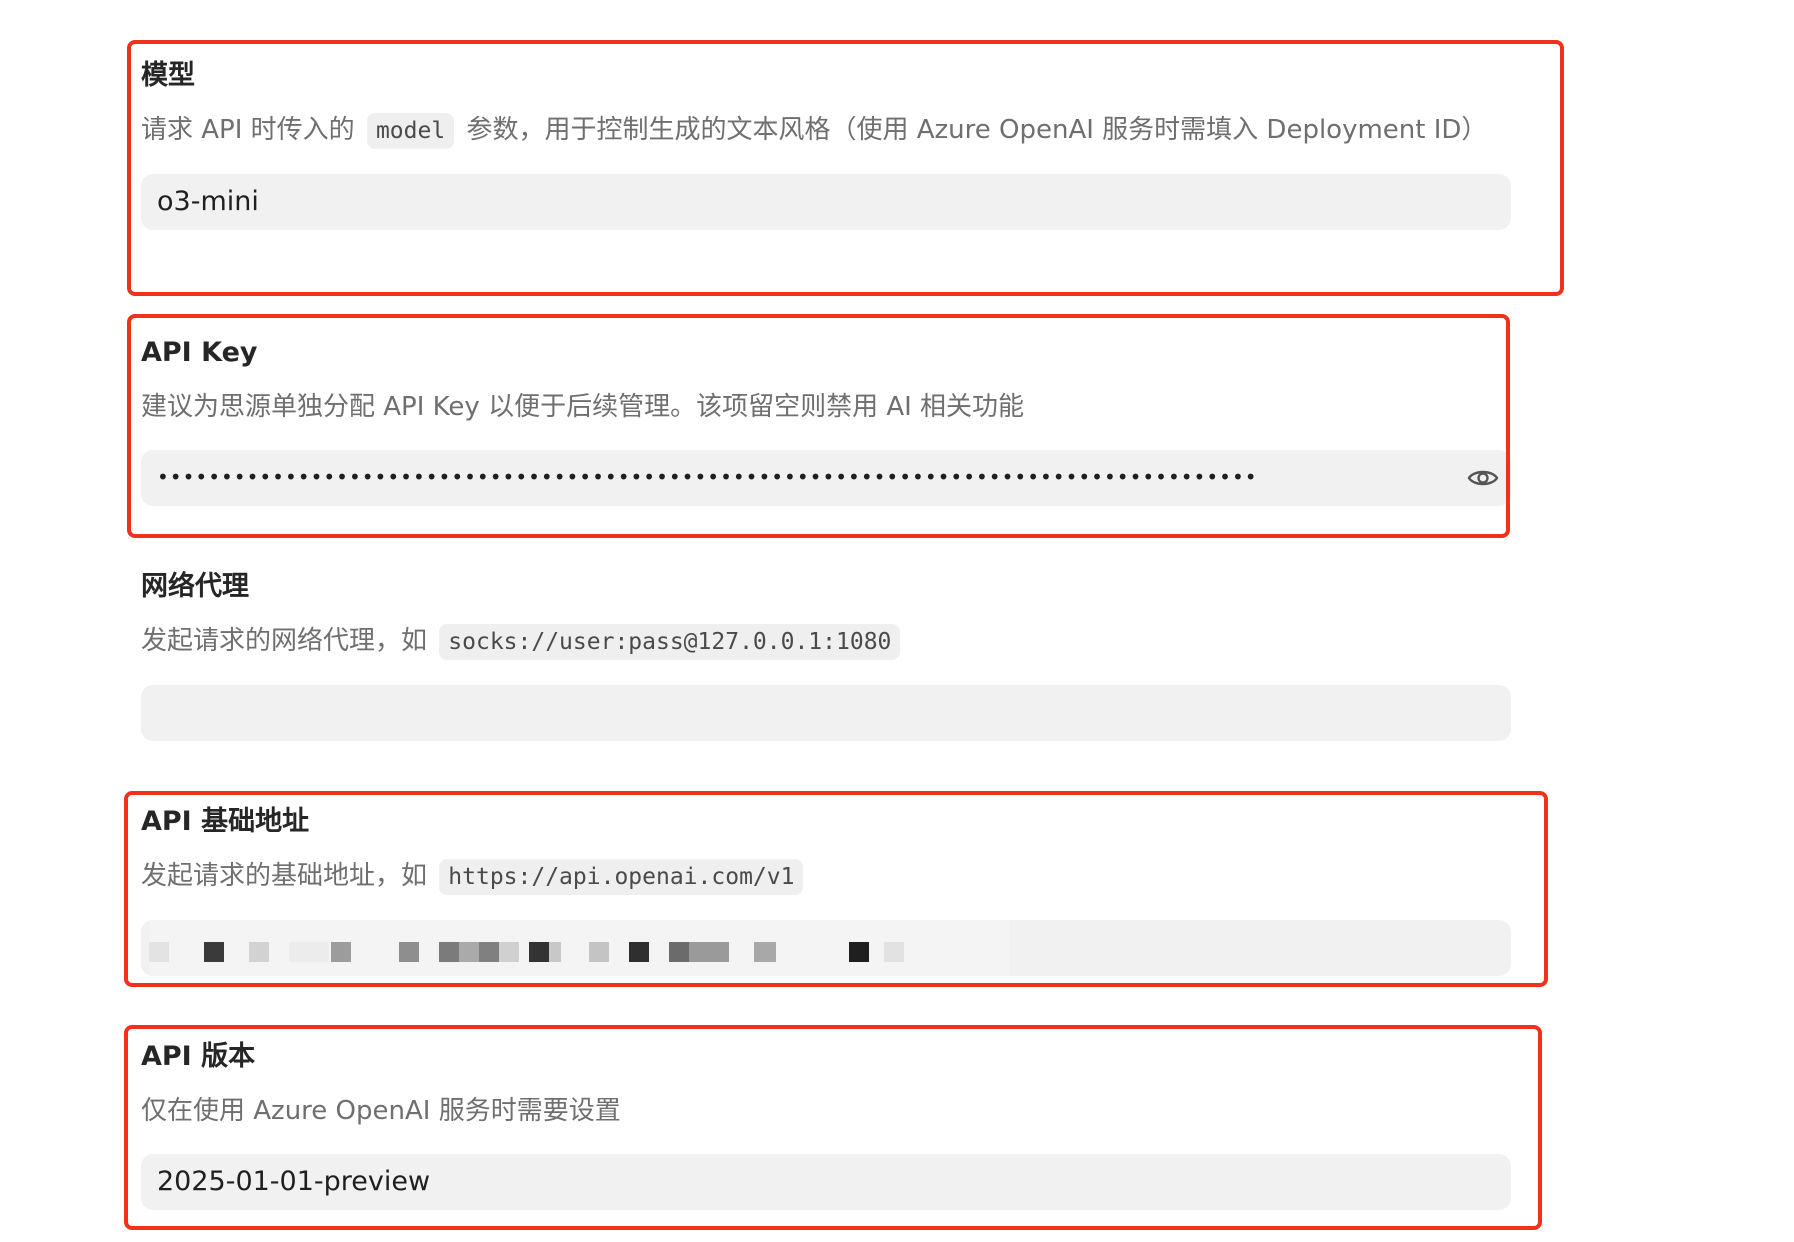 Image resolution: width=1794 pixels, height=1242 pixels. I want to click on base-url-desc-code: https://api.openai.com/v1, so click(621, 877).